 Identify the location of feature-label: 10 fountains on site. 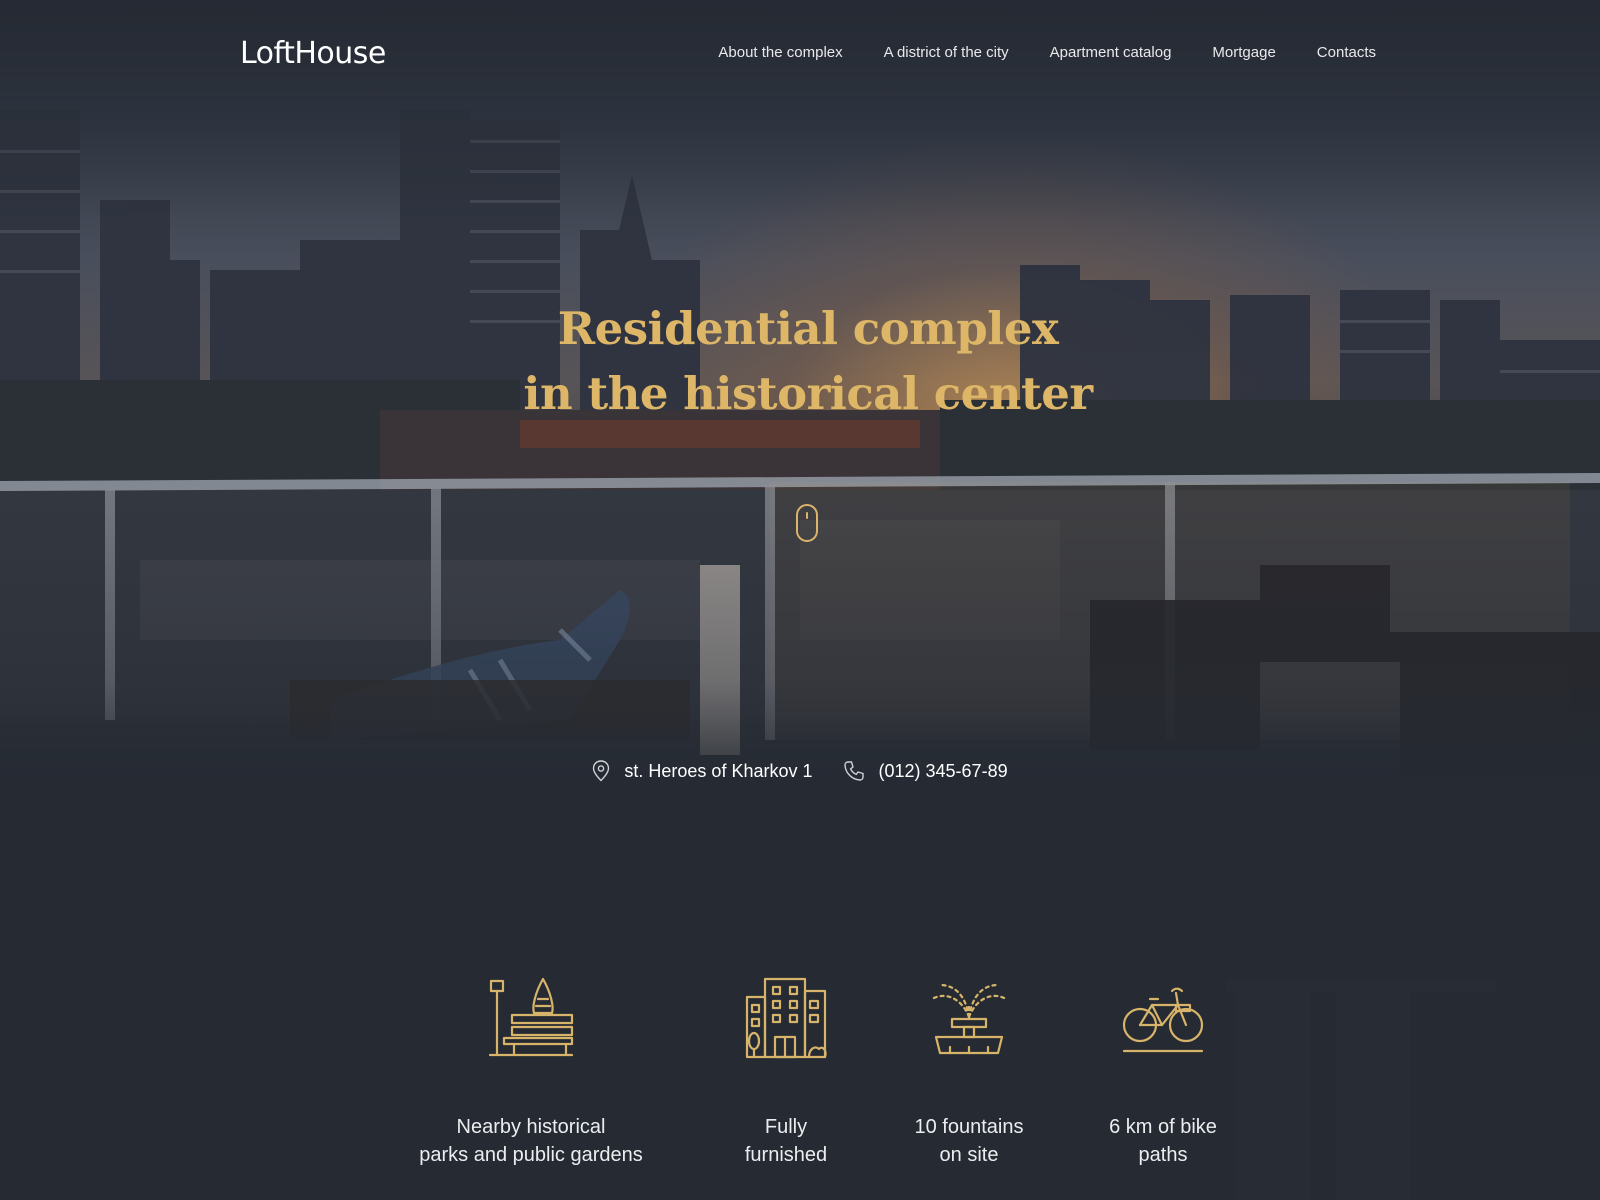
(969, 1141).